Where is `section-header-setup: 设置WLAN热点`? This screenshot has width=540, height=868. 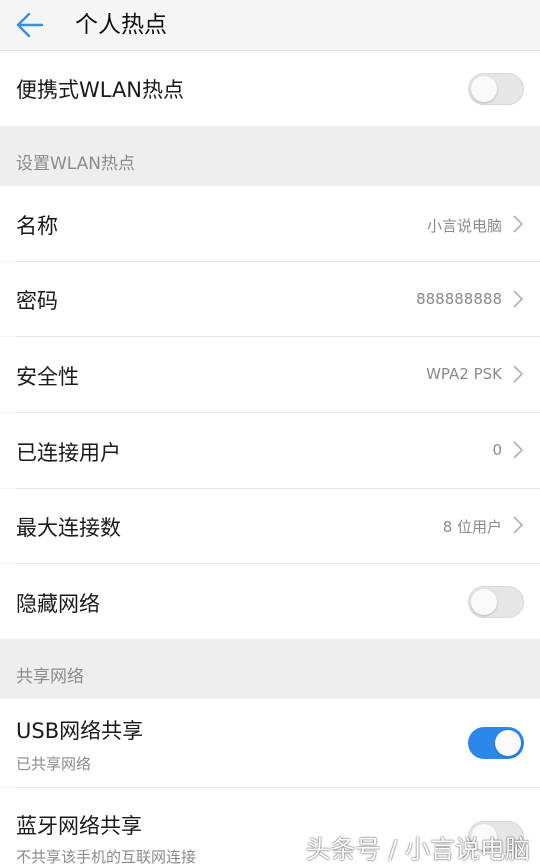 section-header-setup: 设置WLAN热点 is located at coordinates (270, 156).